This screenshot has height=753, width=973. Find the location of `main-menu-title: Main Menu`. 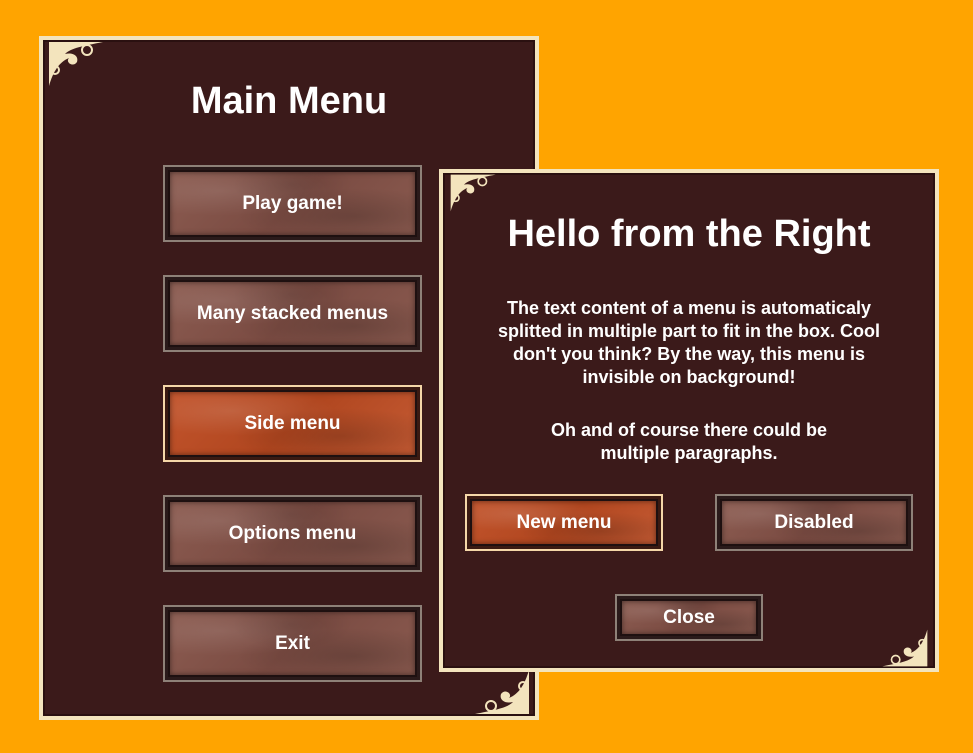

main-menu-title: Main Menu is located at coordinates (289, 101).